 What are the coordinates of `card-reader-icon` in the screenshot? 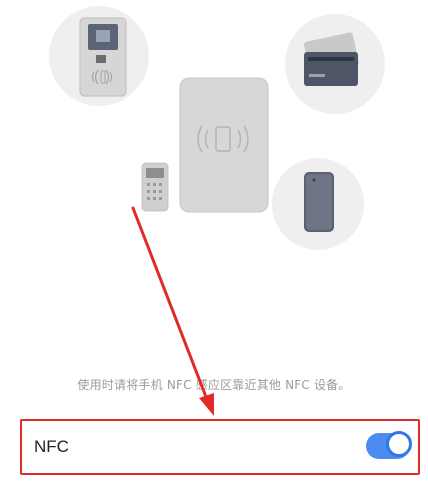 It's located at (224, 145).